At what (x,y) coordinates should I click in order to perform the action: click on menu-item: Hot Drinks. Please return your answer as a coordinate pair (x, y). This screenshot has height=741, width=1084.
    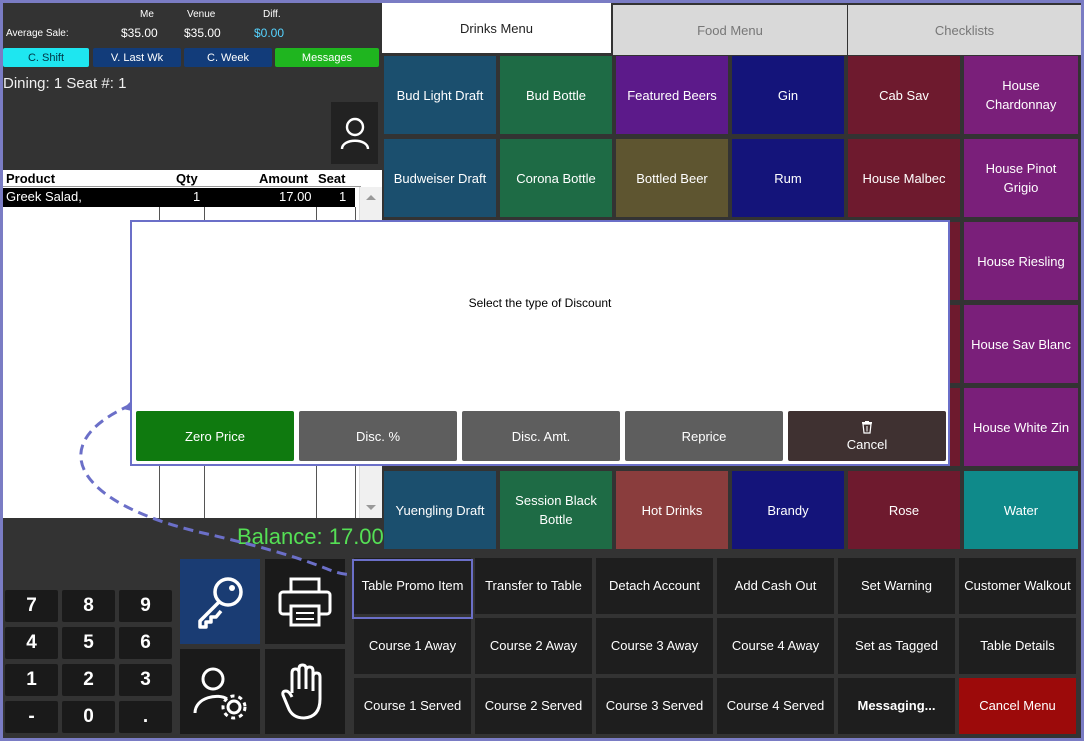
    Looking at the image, I should click on (672, 510).